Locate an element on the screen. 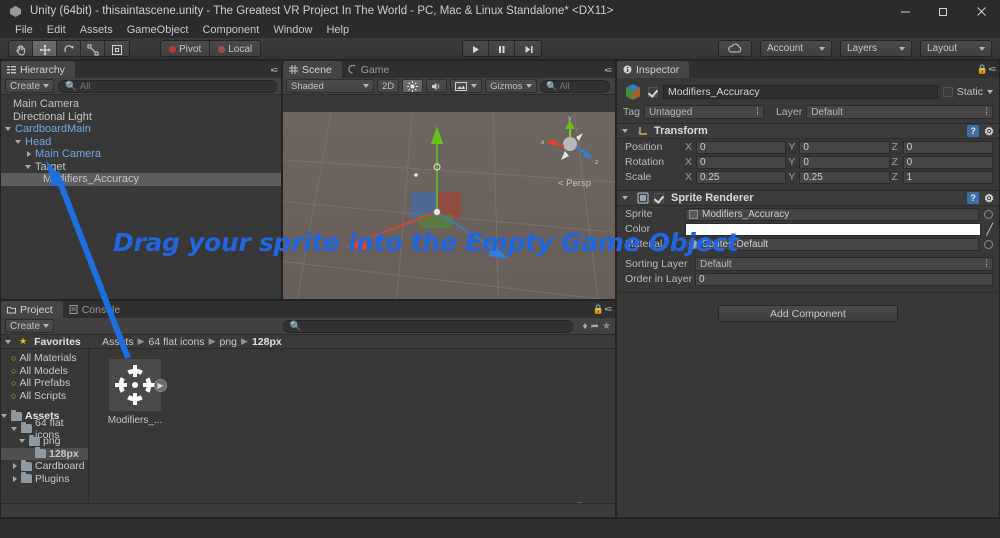 This screenshot has height=538, width=1000. favorites-foldout-icon is located at coordinates (9, 342).